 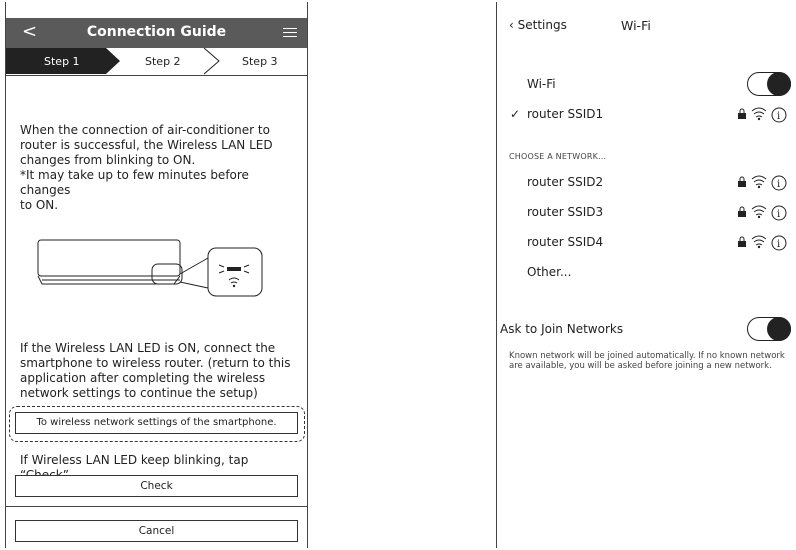 I want to click on guide-header: < Connection Guide, so click(x=156, y=33).